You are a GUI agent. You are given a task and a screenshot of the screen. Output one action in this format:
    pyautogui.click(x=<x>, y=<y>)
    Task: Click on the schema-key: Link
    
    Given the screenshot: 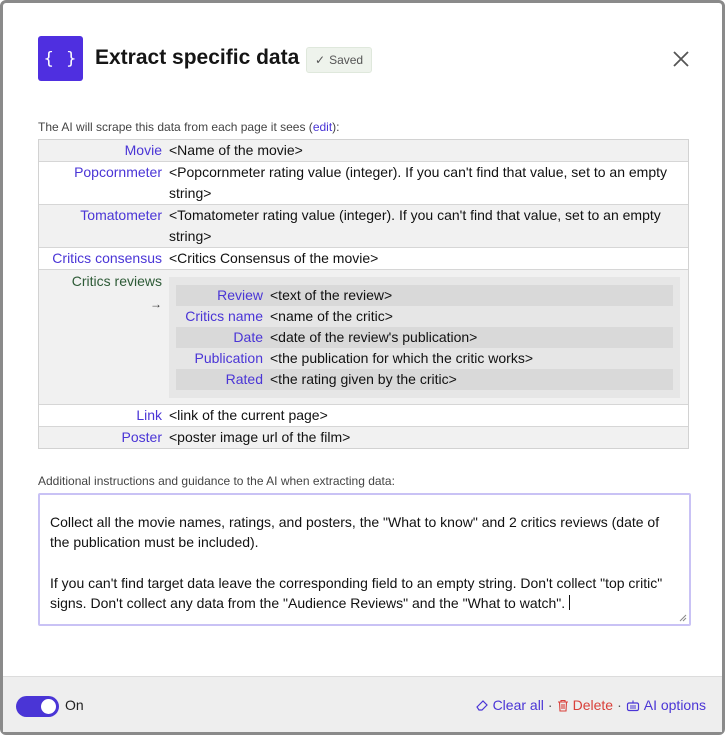 What is the action you would take?
    pyautogui.click(x=103, y=415)
    